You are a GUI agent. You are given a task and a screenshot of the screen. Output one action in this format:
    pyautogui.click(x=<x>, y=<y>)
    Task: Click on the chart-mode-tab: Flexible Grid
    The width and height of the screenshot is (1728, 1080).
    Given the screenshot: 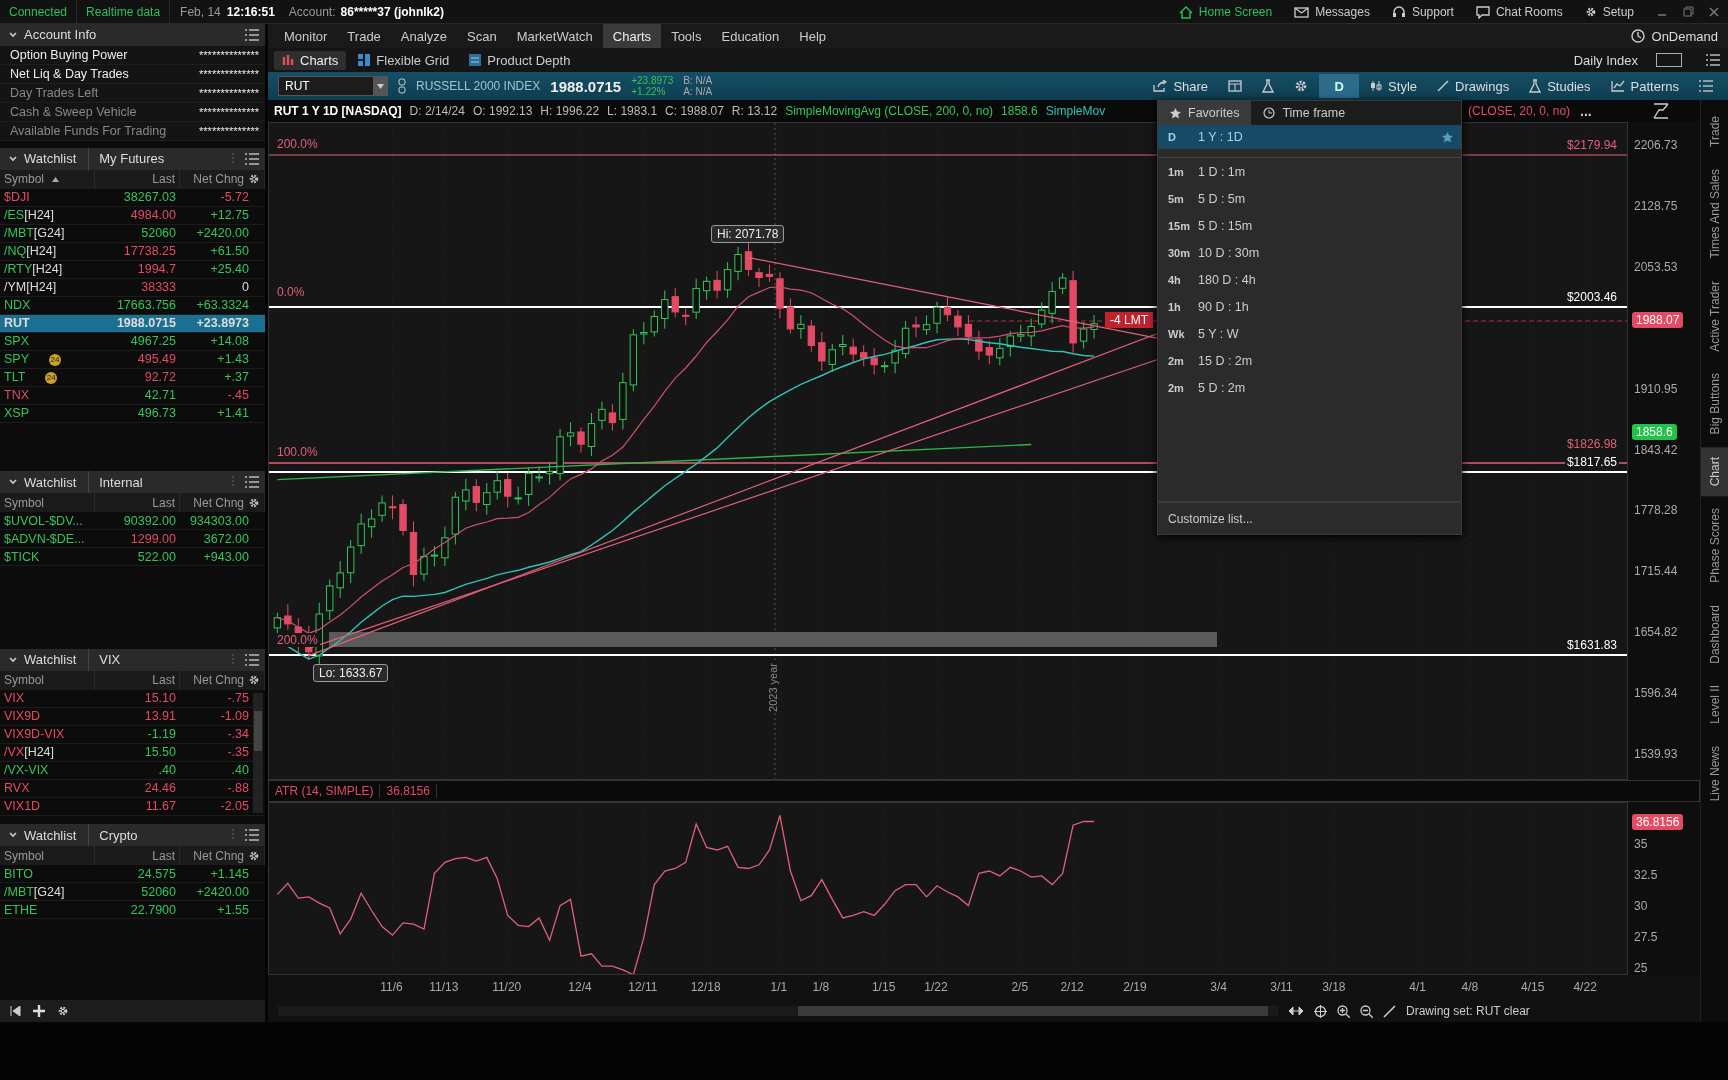 What is the action you would take?
    pyautogui.click(x=404, y=60)
    